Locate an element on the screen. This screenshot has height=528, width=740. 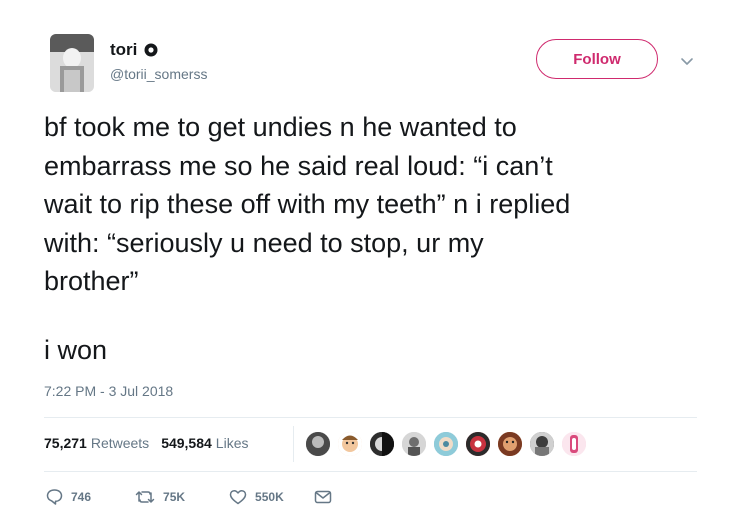
reply-icon is located at coordinates (54, 496).